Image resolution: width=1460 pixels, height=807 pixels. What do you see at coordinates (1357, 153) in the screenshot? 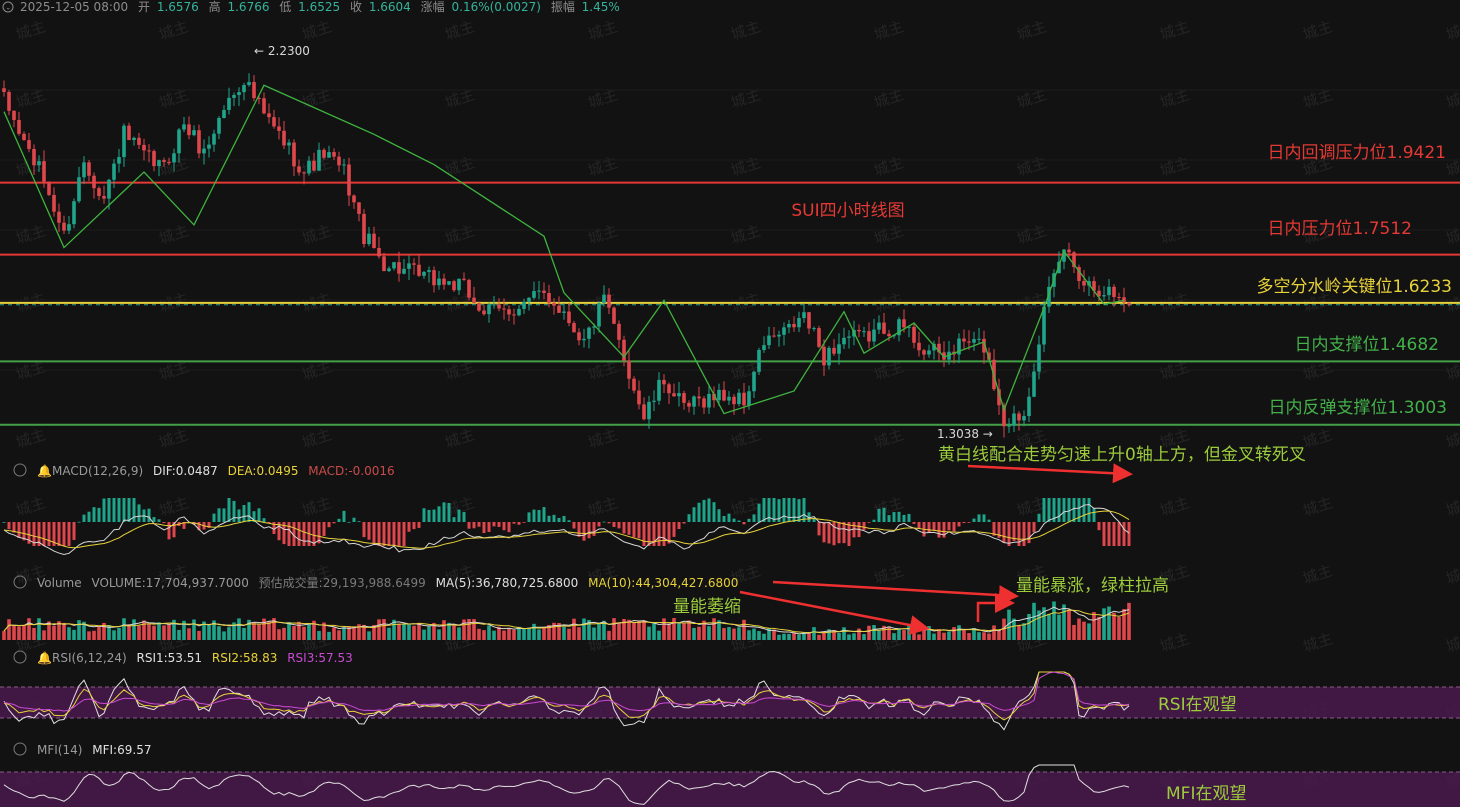
I see `level-label-resistance-1: 日内回调压力位1.9421` at bounding box center [1357, 153].